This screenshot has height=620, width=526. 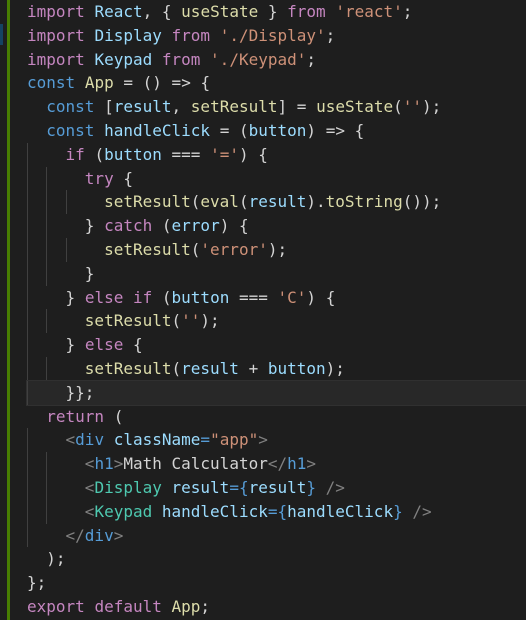 What do you see at coordinates (8, 310) in the screenshot?
I see `git-added-gutter-bar` at bounding box center [8, 310].